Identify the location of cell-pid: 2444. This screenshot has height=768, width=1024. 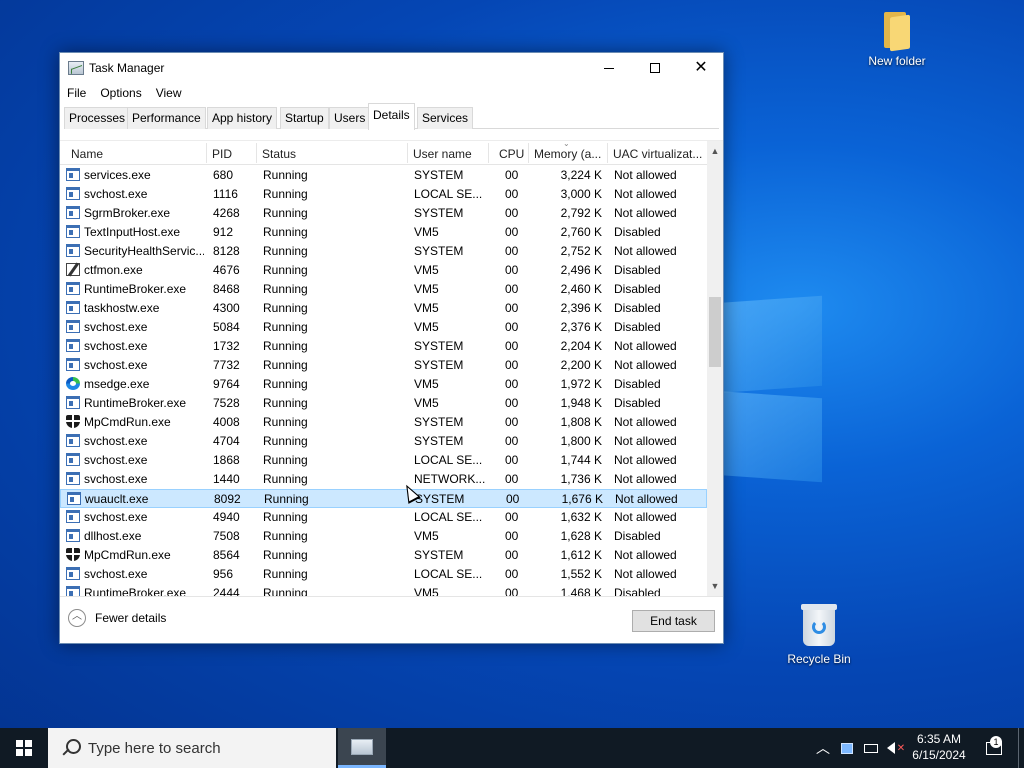
(226, 591).